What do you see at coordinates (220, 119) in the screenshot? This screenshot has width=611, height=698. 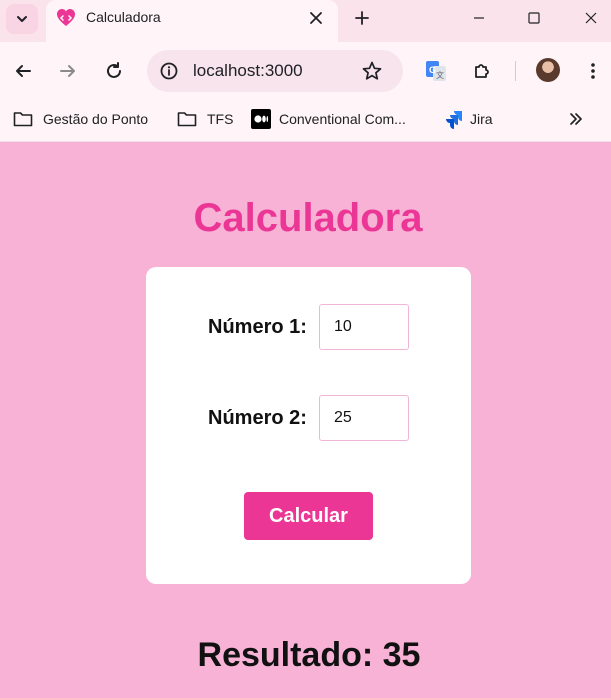 I see `bookmark-label: TFS` at bounding box center [220, 119].